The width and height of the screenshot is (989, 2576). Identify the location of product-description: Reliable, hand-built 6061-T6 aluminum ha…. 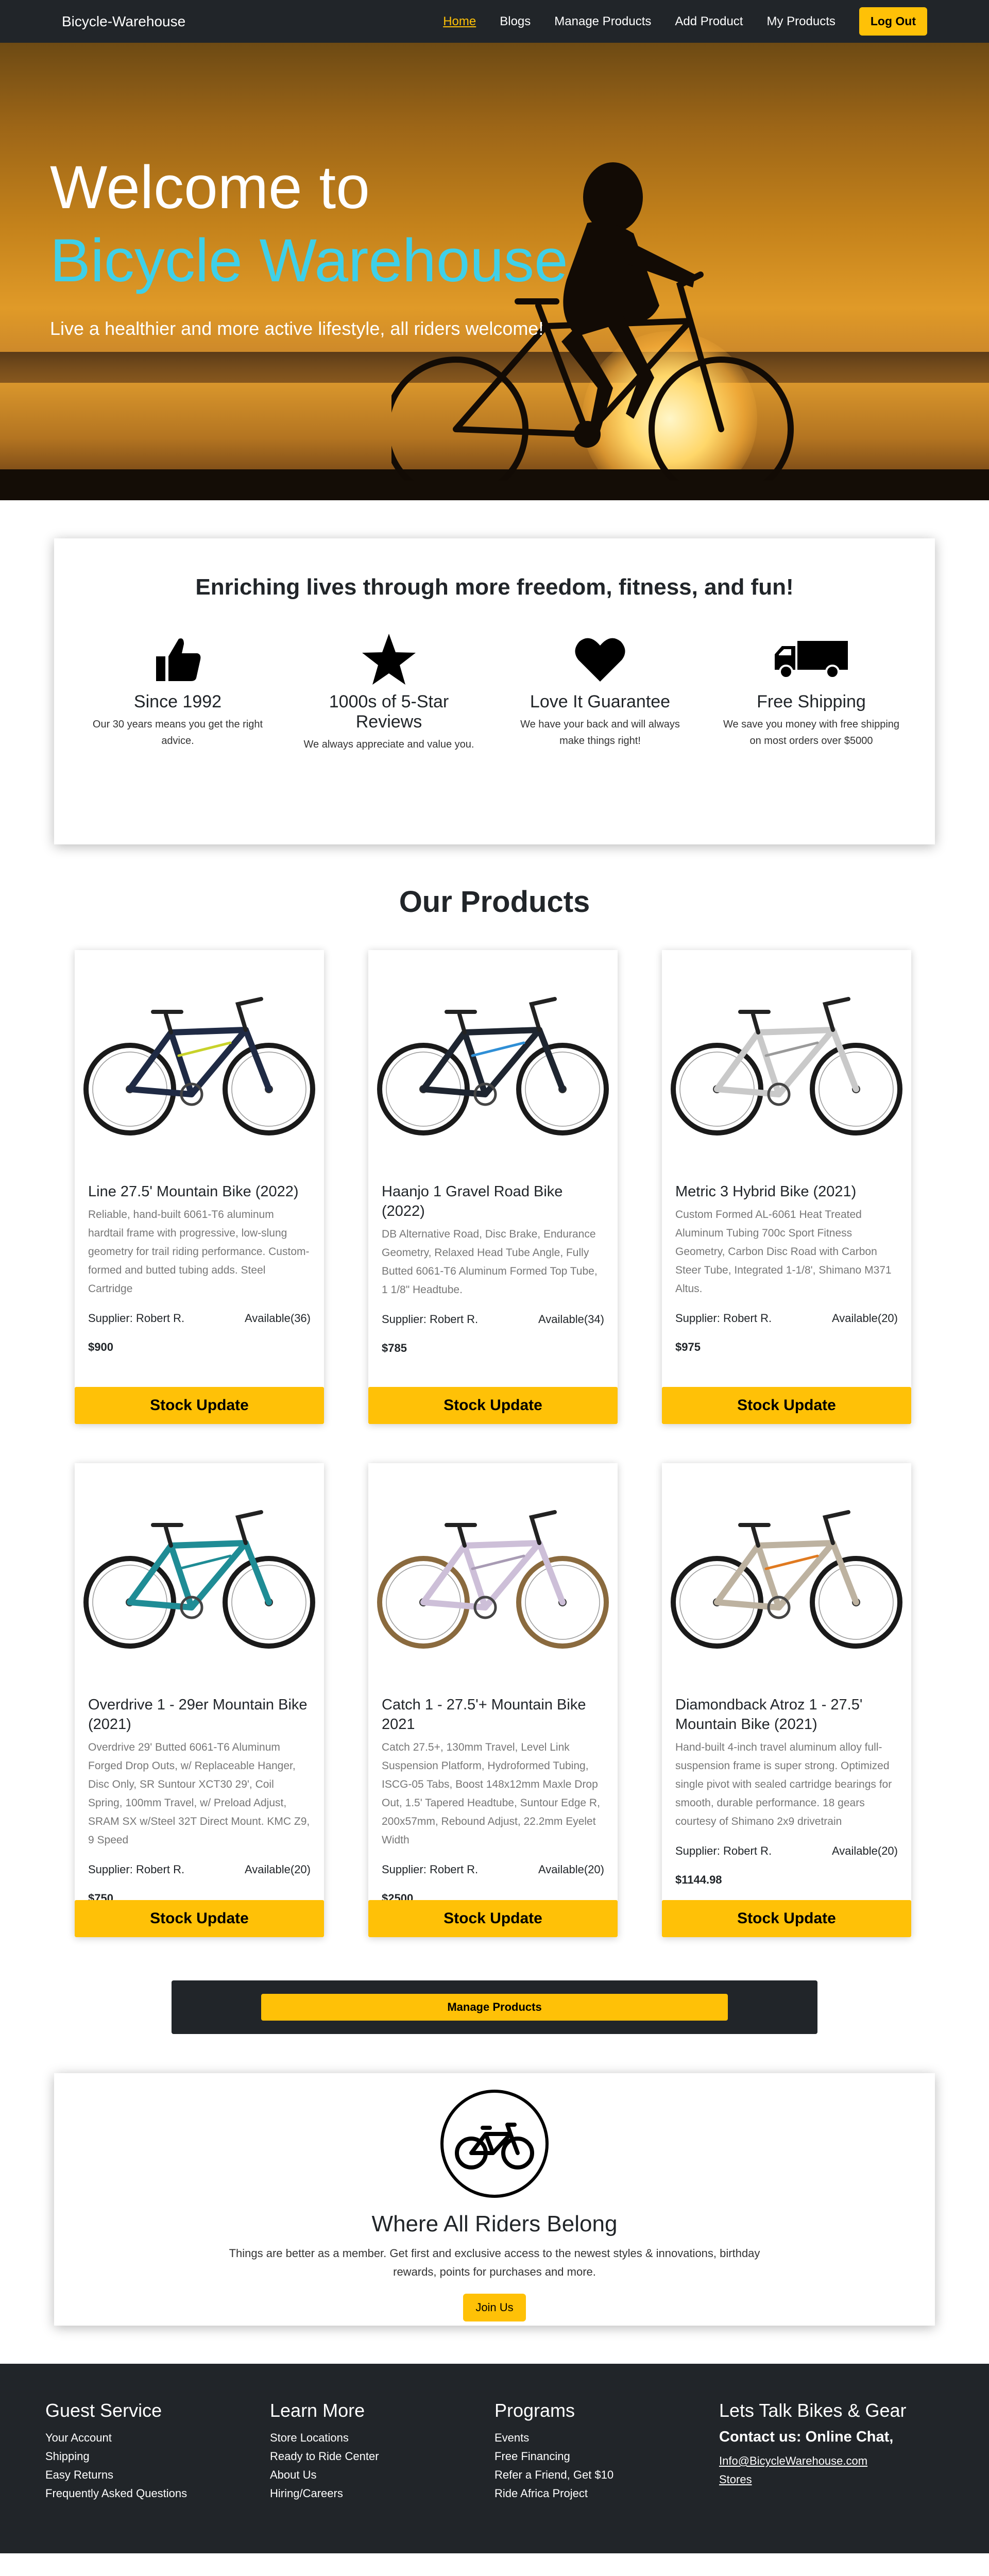
(199, 1252).